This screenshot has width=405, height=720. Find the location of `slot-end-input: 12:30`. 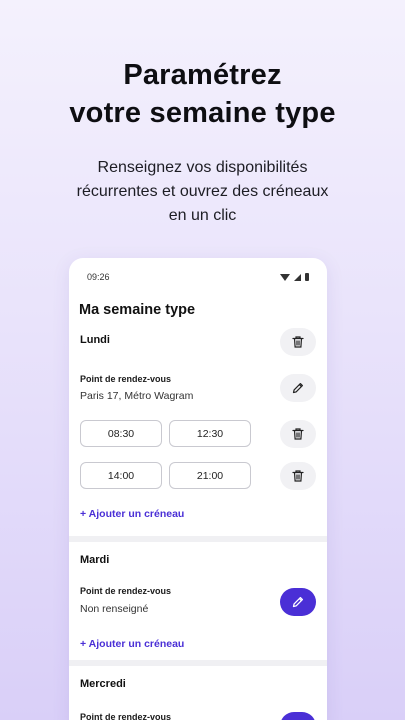

slot-end-input: 12:30 is located at coordinates (210, 433).